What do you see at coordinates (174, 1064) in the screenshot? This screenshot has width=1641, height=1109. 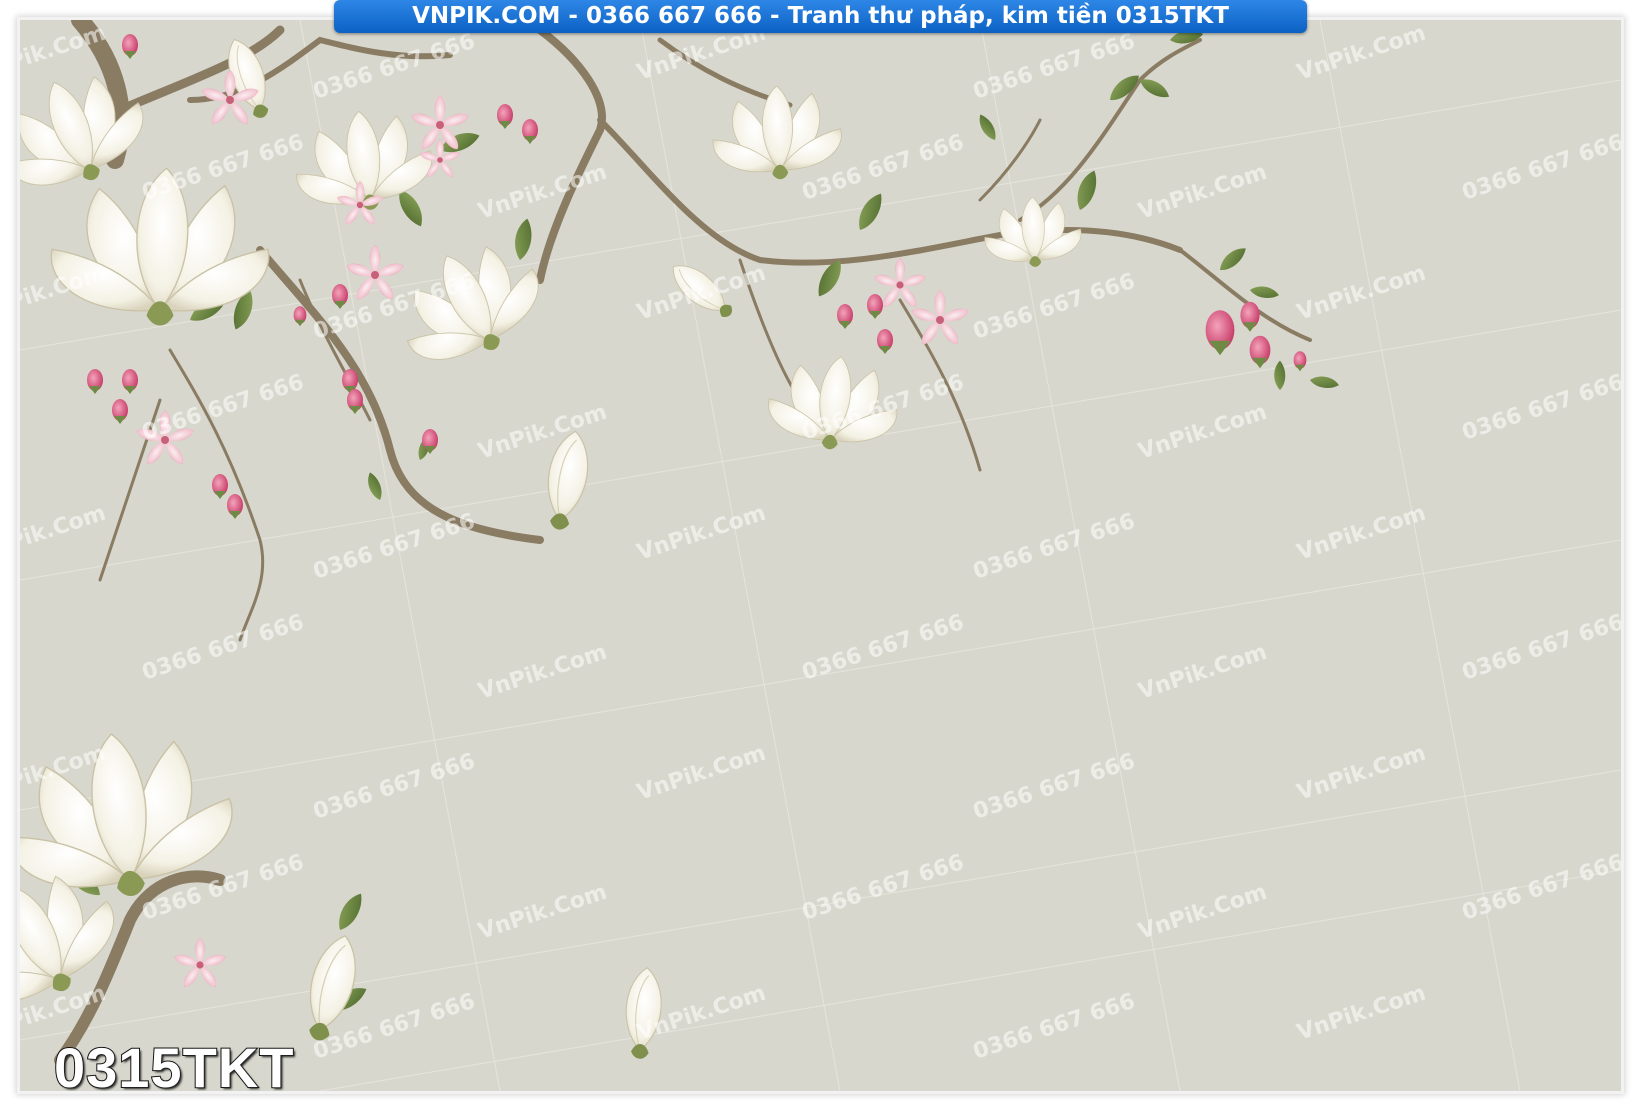 I see `product-code-label: 0315TKT` at bounding box center [174, 1064].